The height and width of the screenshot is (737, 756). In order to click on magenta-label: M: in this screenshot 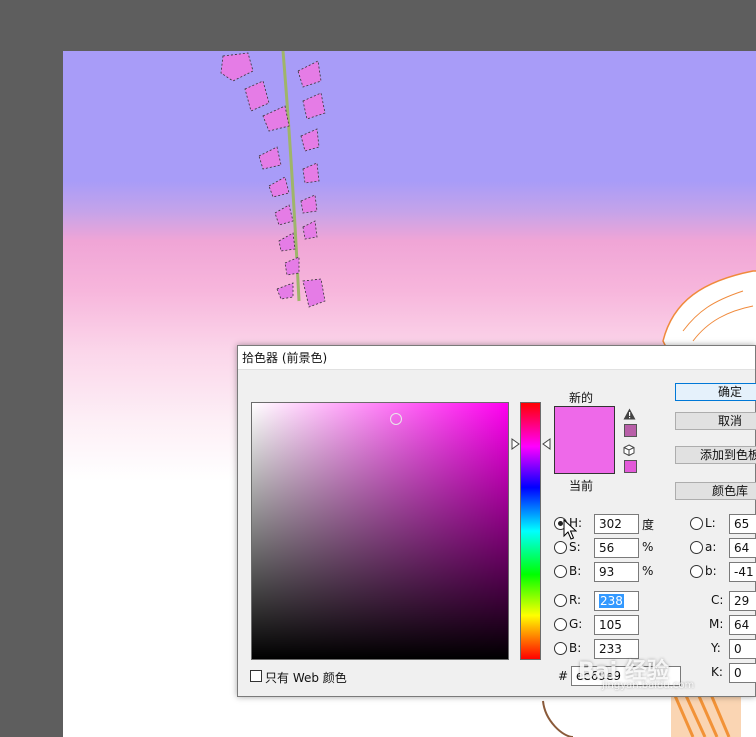, I will do `click(716, 624)`.